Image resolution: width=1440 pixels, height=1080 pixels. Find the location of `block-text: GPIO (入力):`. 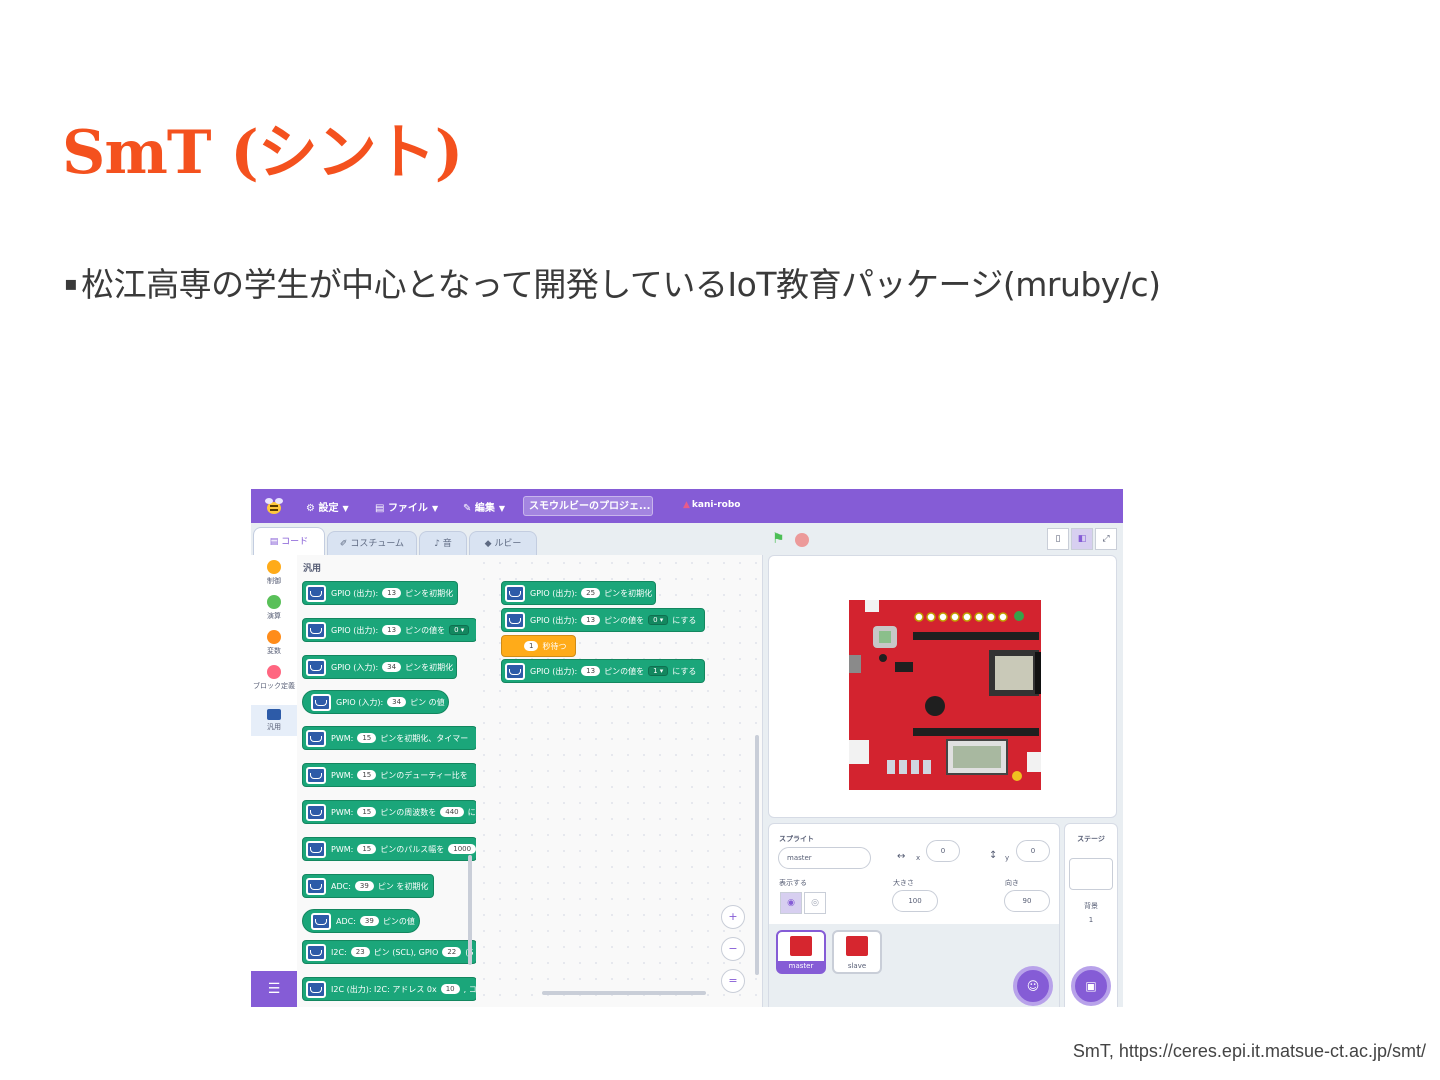

block-text: GPIO (入力): is located at coordinates (355, 667).